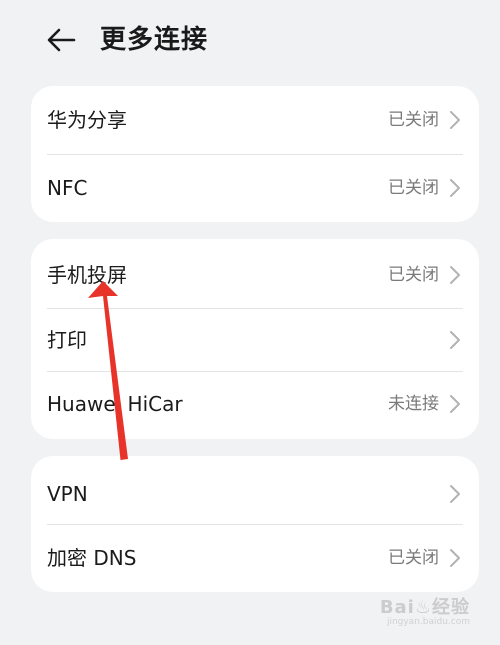 This screenshot has height=645, width=500. I want to click on settings-row-huawei-share: 华为分享 已关闭, so click(255, 120).